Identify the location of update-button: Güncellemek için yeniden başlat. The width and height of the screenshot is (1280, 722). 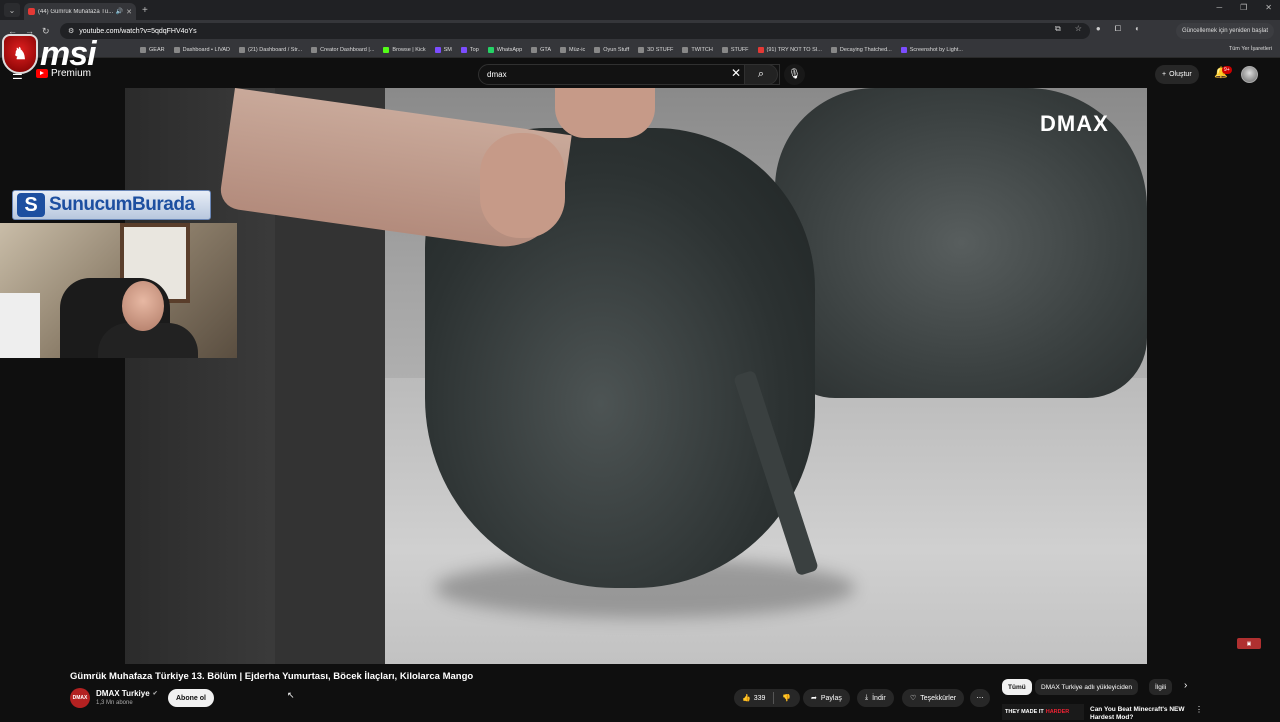
(1224, 31).